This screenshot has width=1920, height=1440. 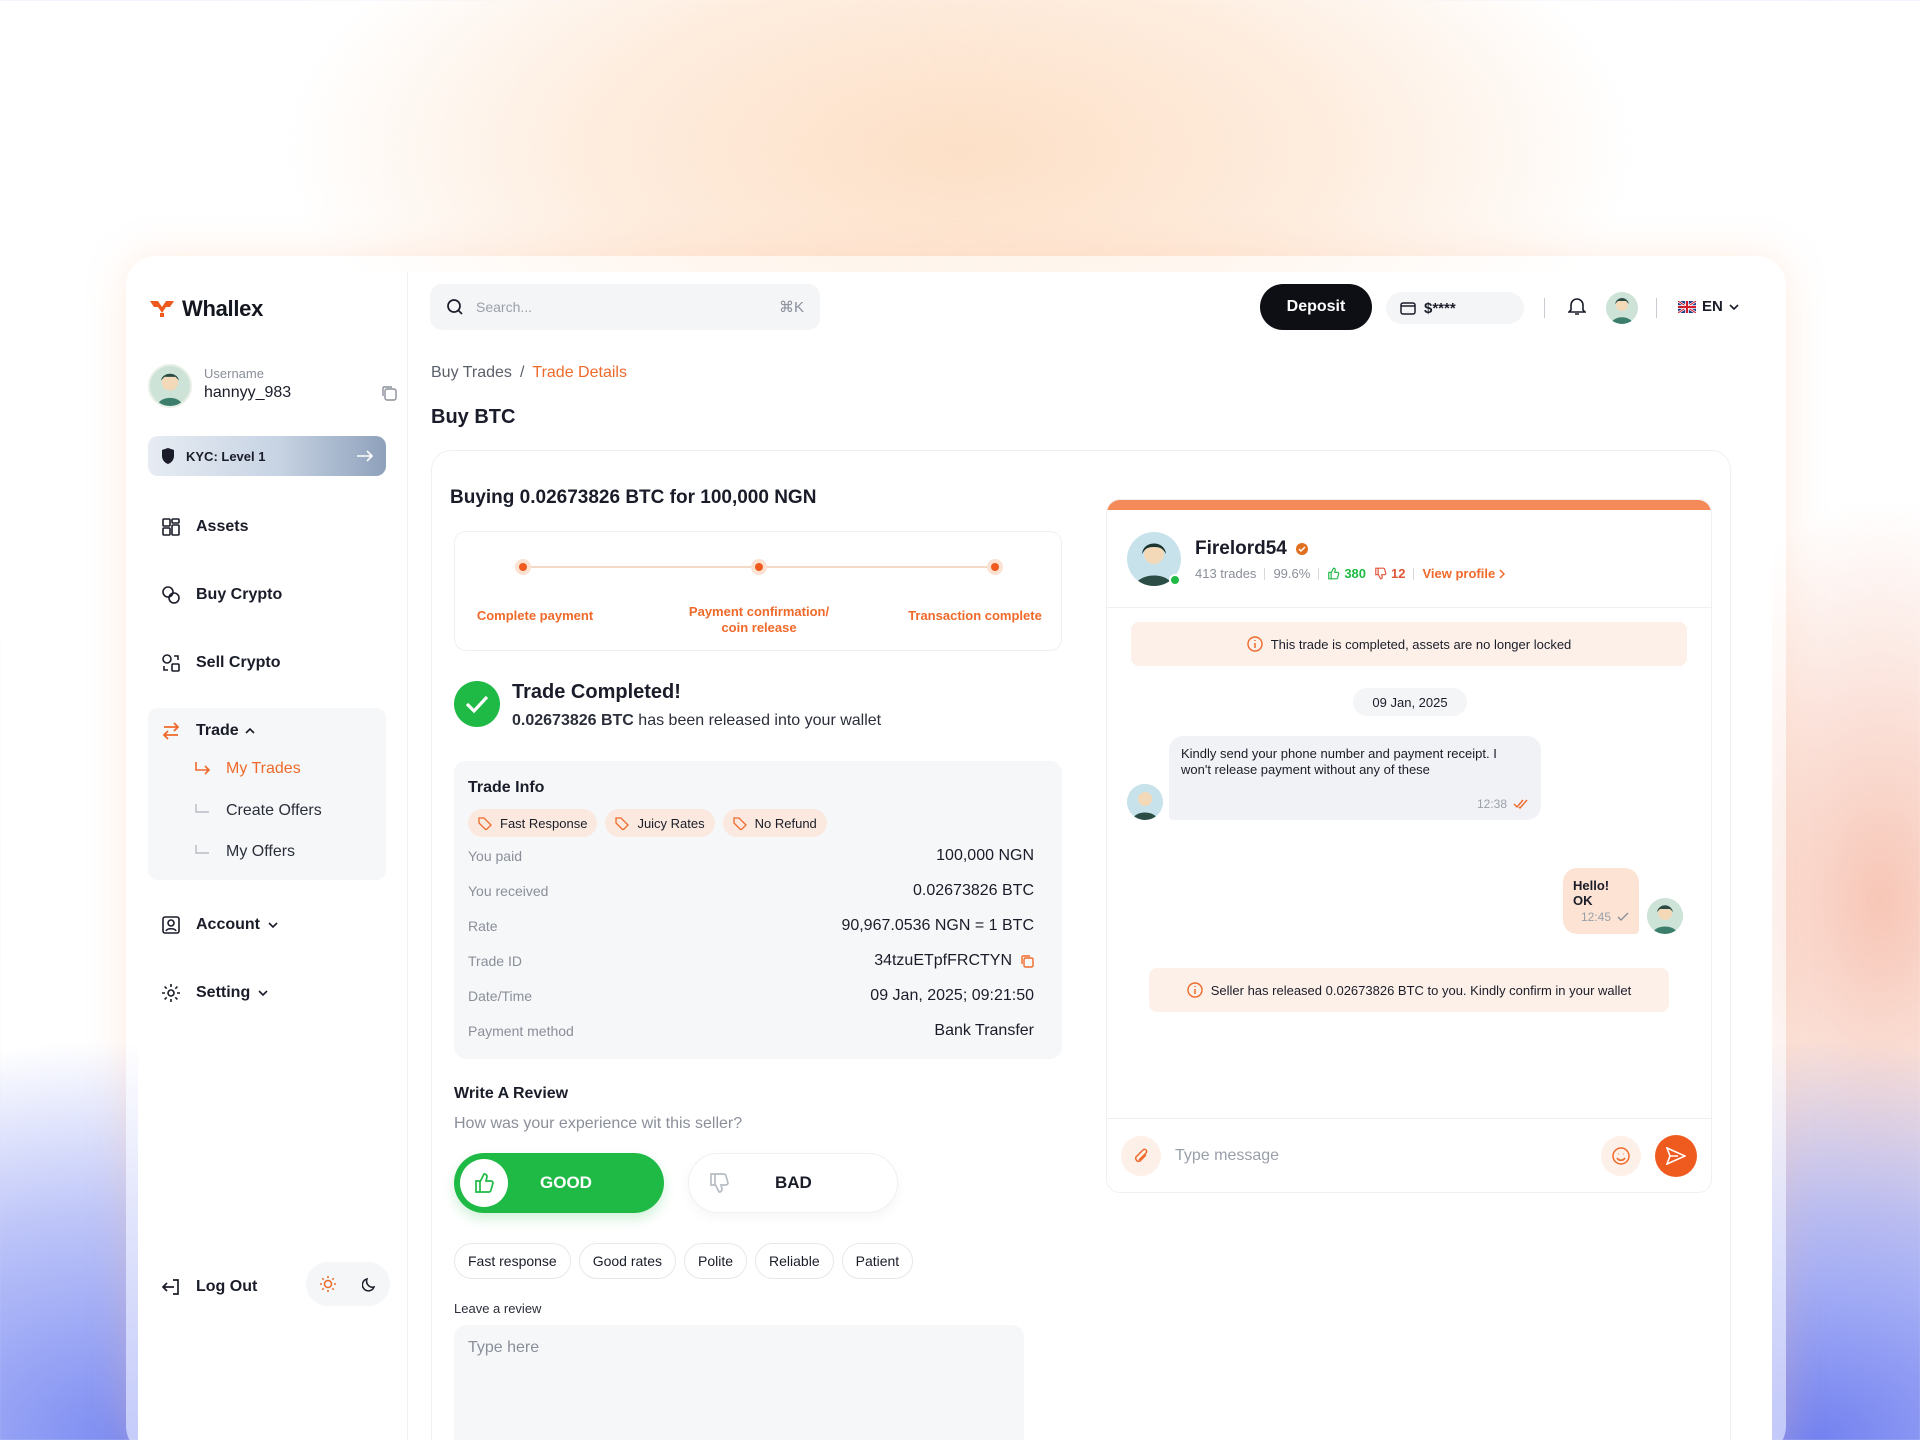 I want to click on sidebar-item-label: Assets, so click(x=222, y=526).